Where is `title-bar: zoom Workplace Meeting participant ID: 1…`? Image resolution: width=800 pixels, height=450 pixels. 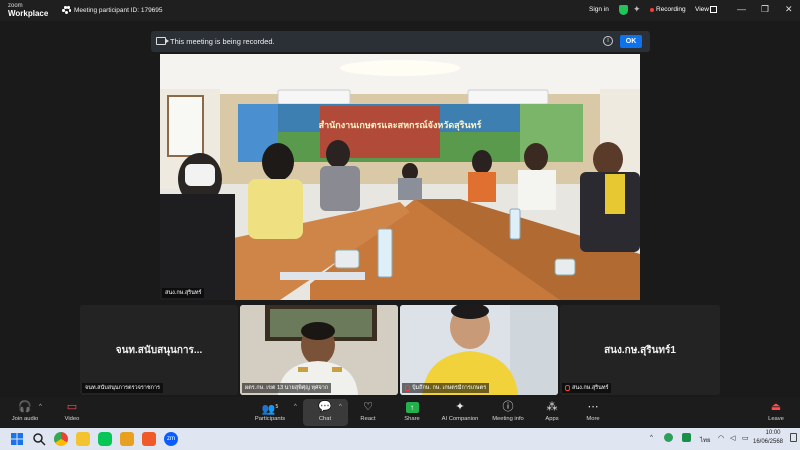
title-bar: zoom Workplace Meeting participant ID: 1… is located at coordinates (400, 10).